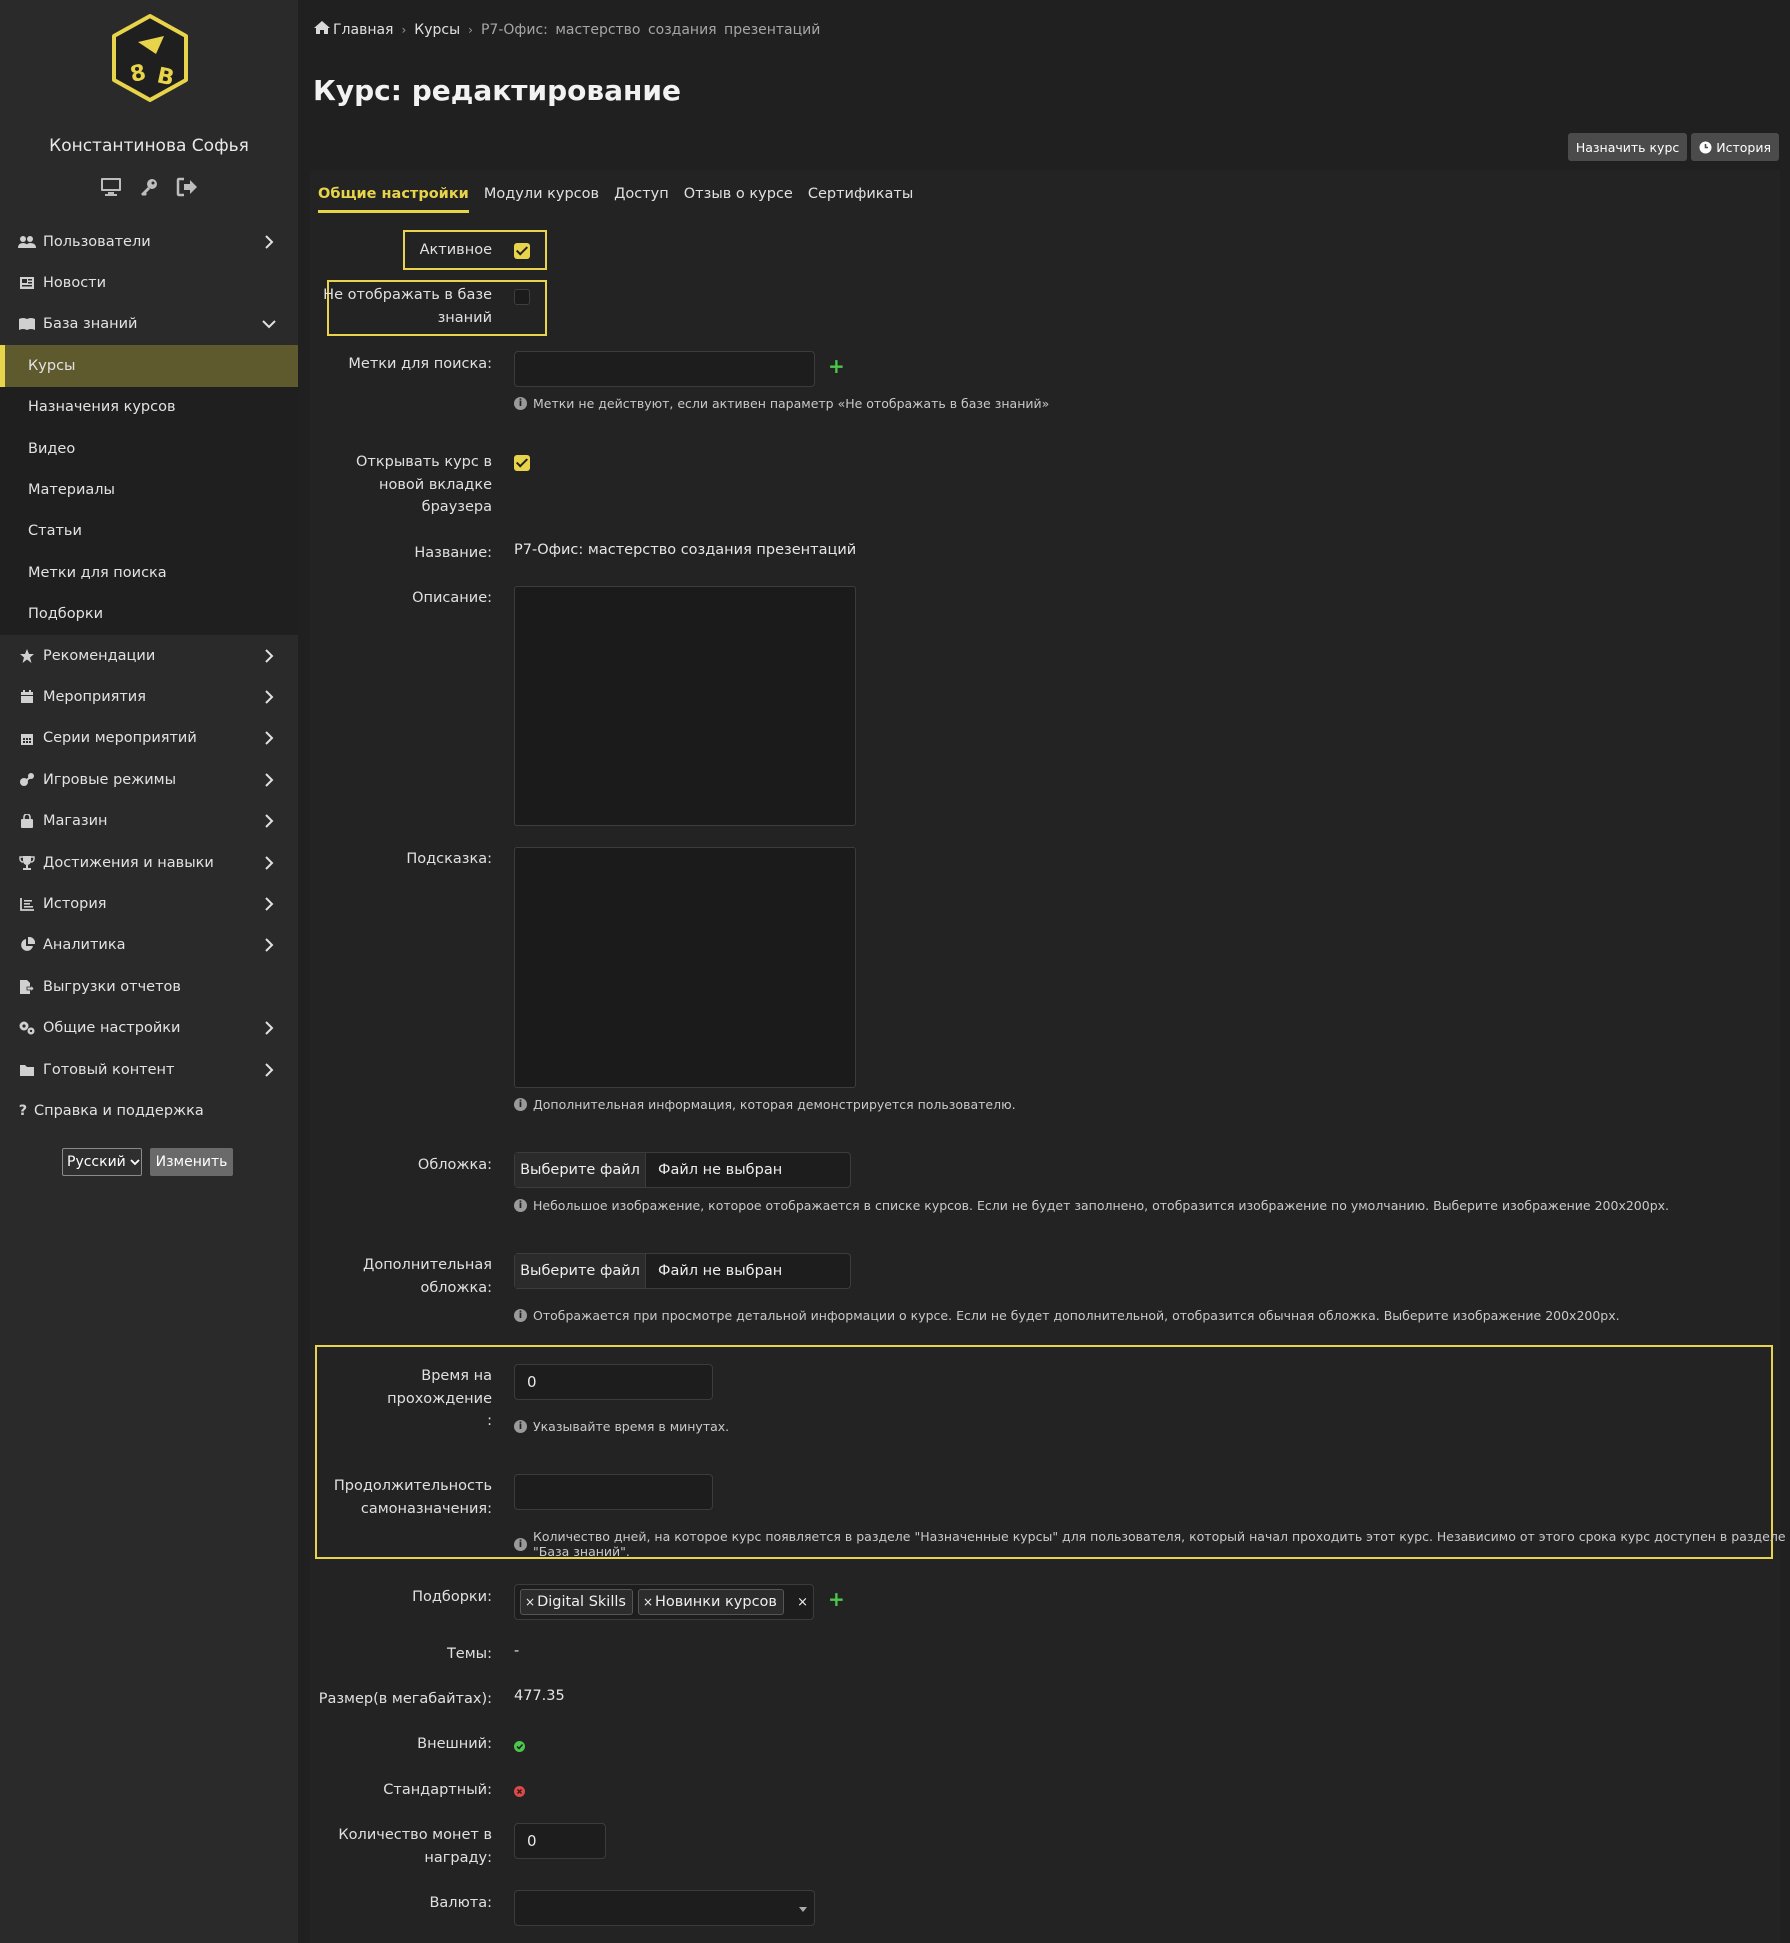  Describe the element at coordinates (149, 407) in the screenshot. I see `sidebar-item-course-assignments: Назначения курсов` at that location.